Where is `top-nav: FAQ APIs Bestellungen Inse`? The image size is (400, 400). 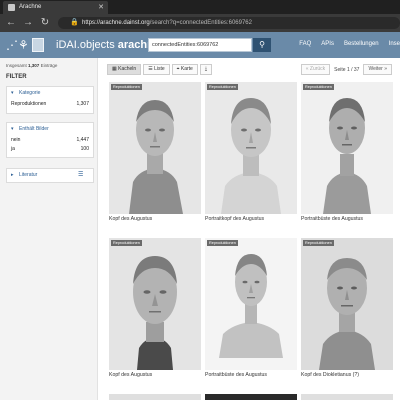 top-nav: FAQ APIs Bestellungen Inse is located at coordinates (349, 44).